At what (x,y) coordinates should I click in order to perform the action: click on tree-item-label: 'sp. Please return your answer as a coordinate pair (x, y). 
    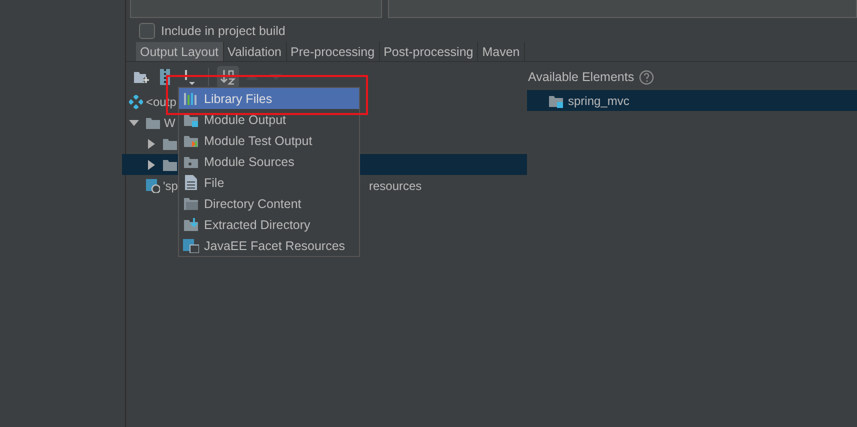
    Looking at the image, I should click on (170, 185).